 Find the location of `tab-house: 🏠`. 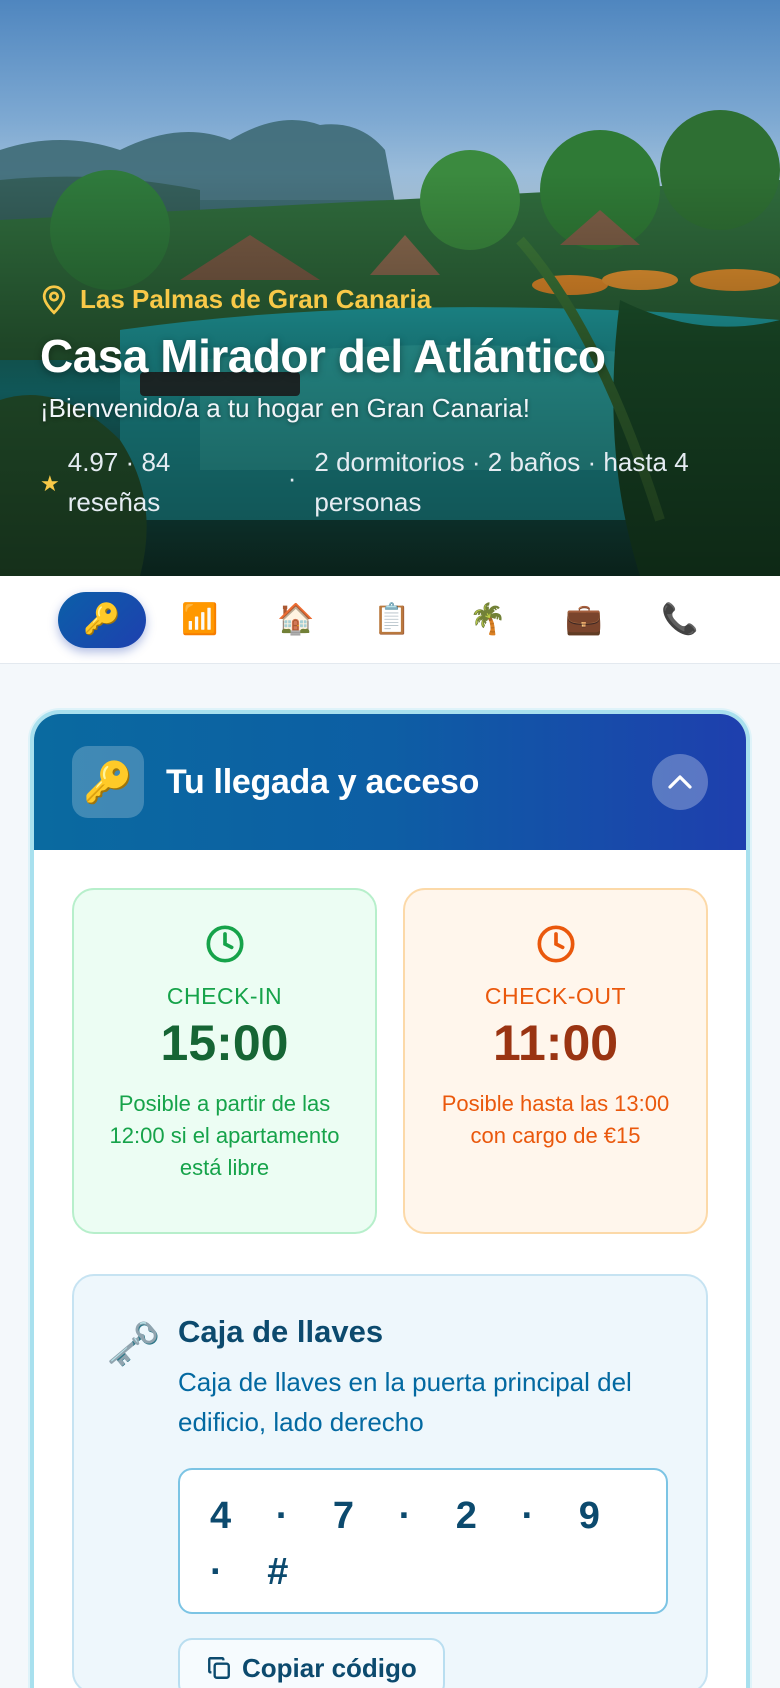

tab-house: 🏠 is located at coordinates (296, 620).